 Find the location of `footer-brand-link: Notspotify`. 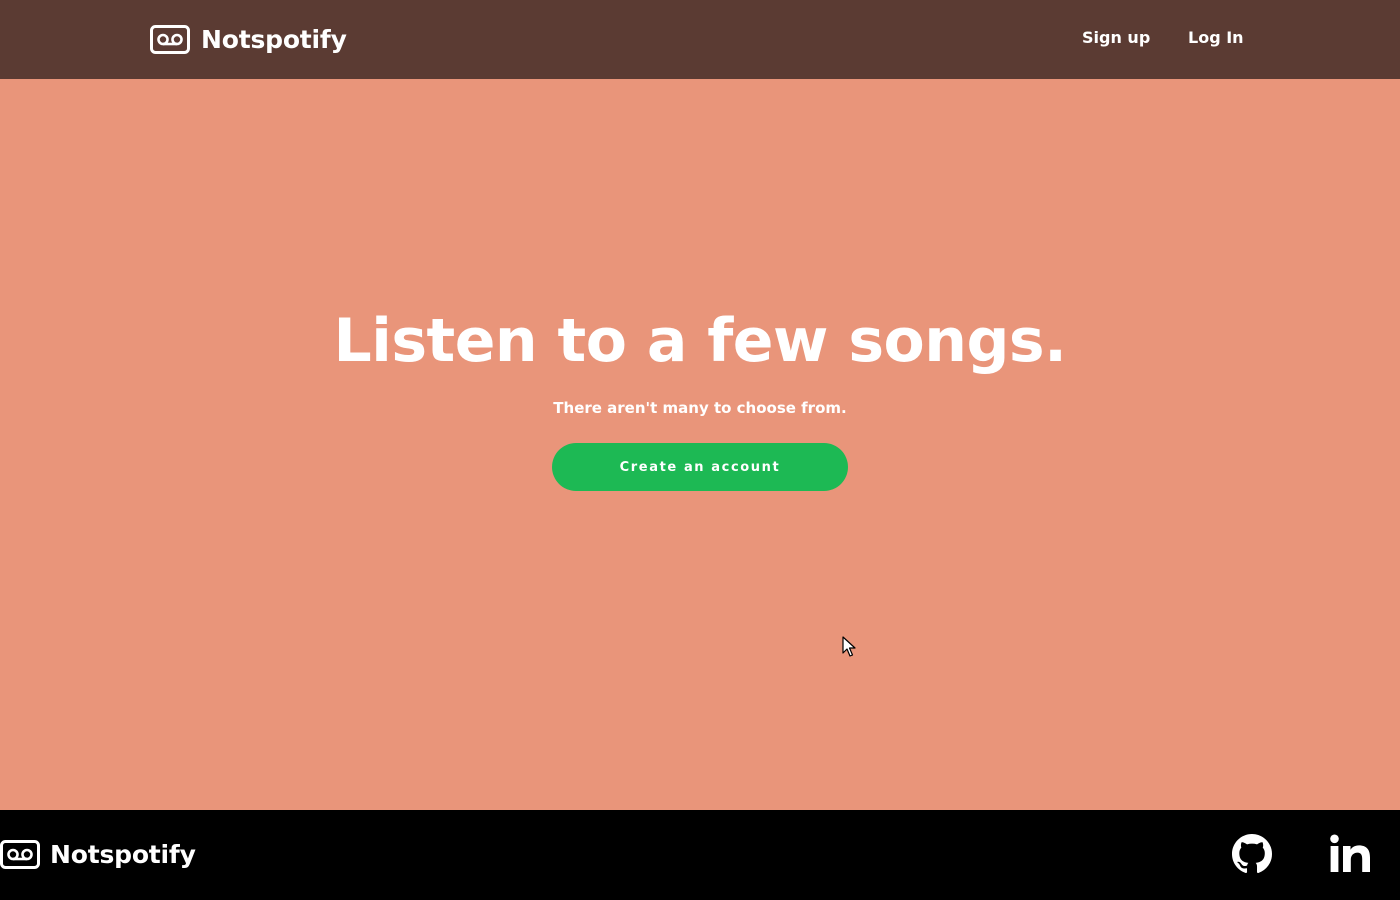

footer-brand-link: Notspotify is located at coordinates (98, 854).